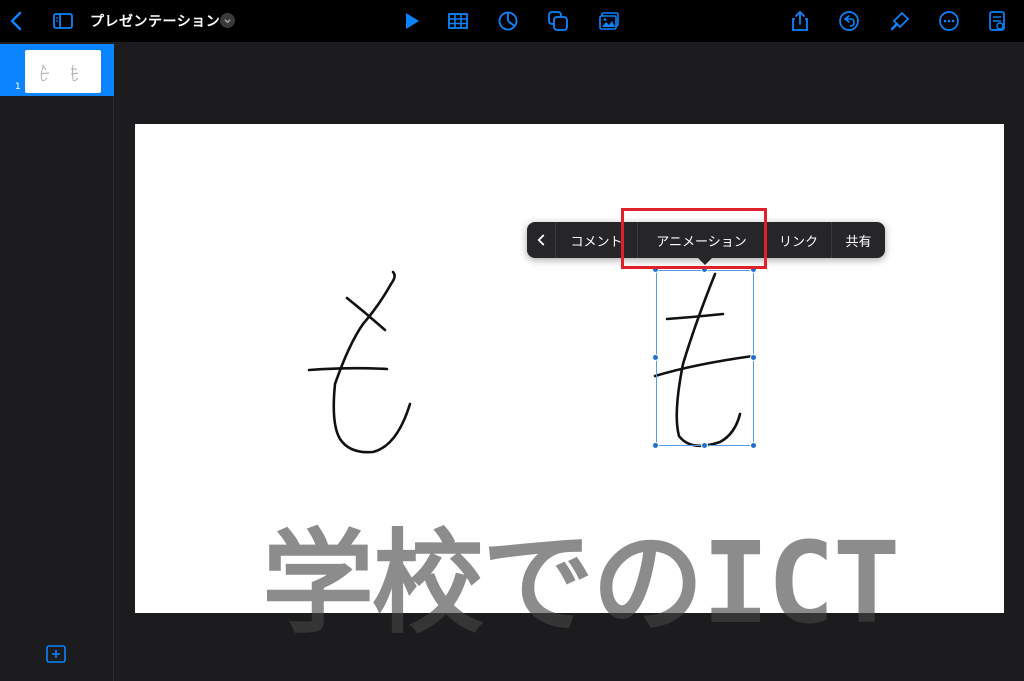 The height and width of the screenshot is (681, 1024). I want to click on menu-item-share: 共有, so click(858, 240).